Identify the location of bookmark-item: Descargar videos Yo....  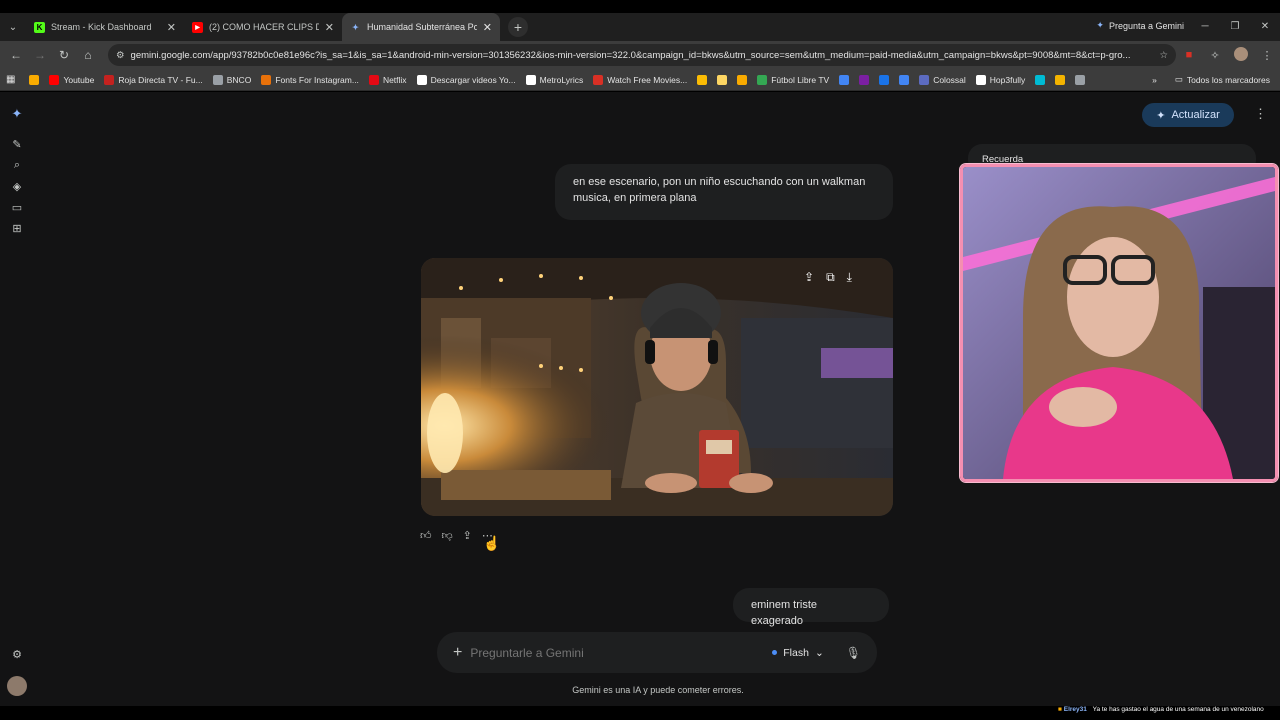
(466, 79).